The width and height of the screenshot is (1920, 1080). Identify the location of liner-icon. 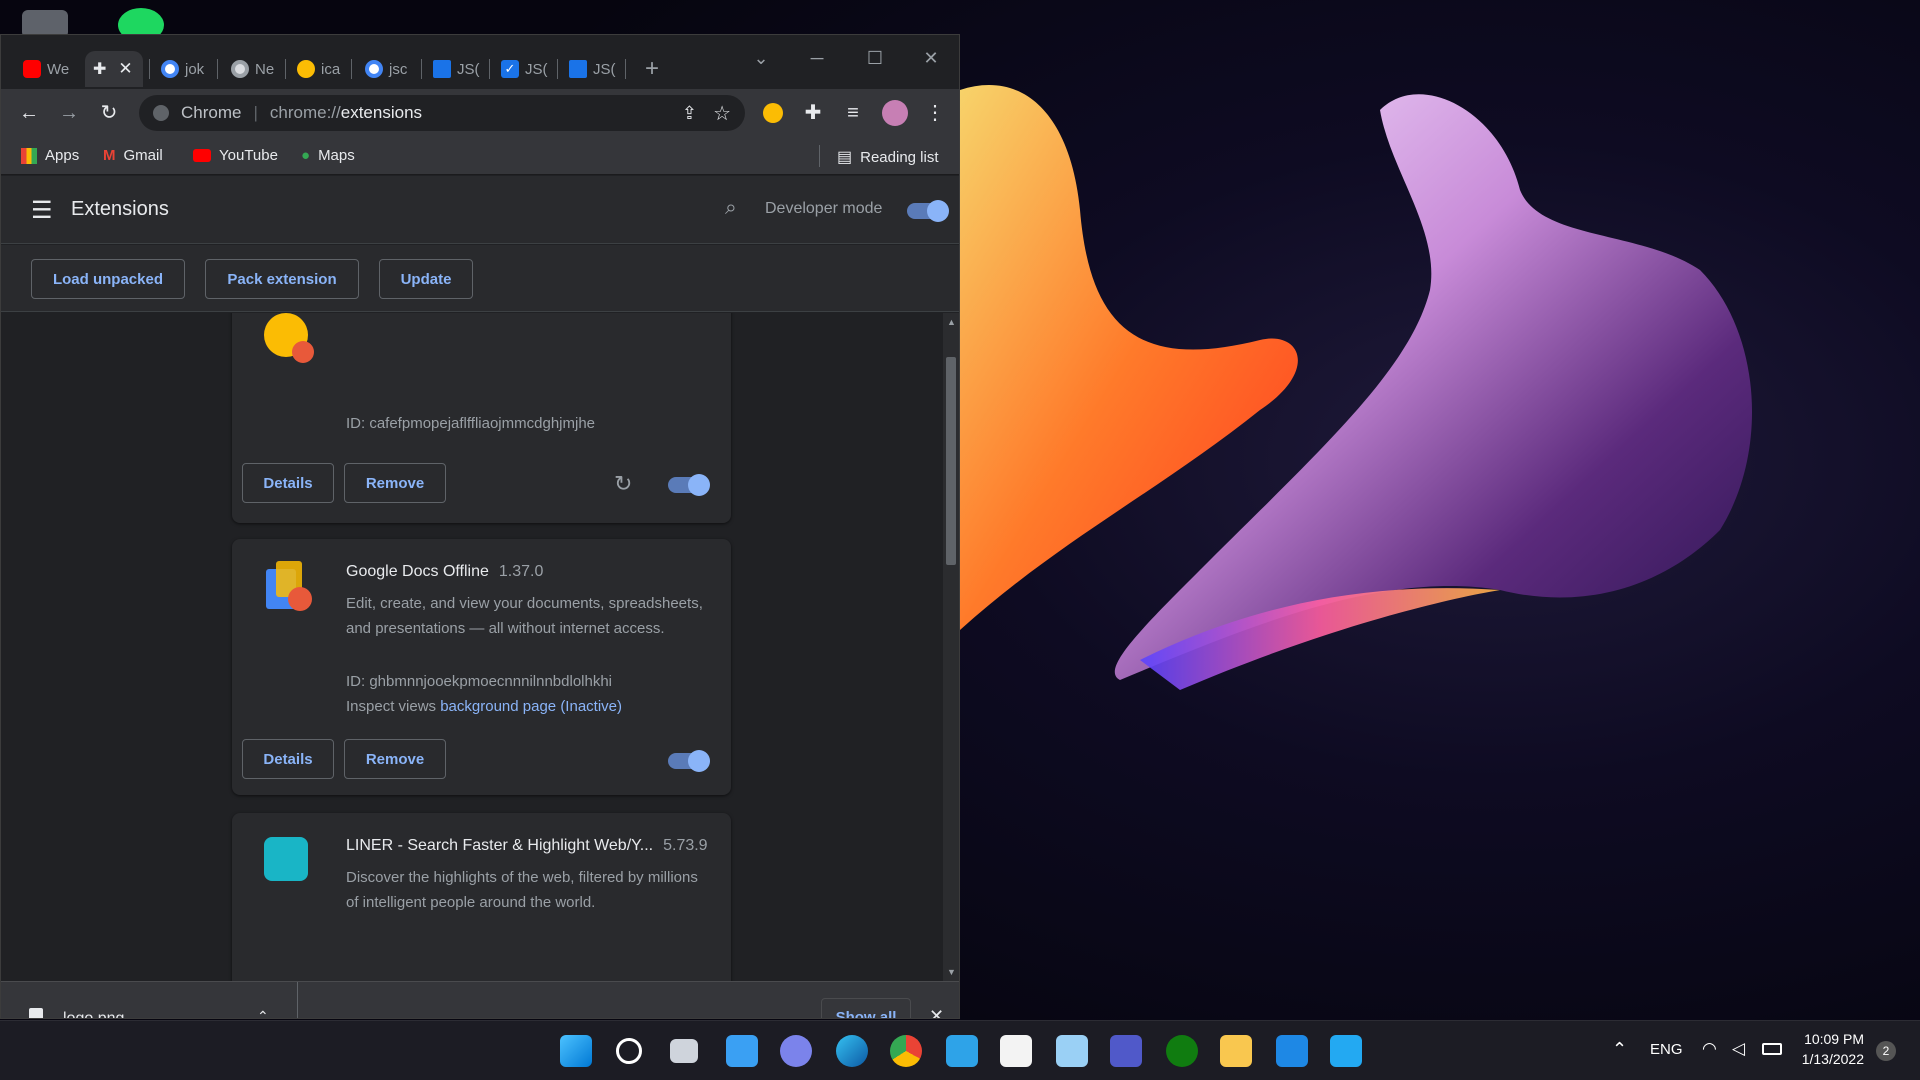
(286, 859).